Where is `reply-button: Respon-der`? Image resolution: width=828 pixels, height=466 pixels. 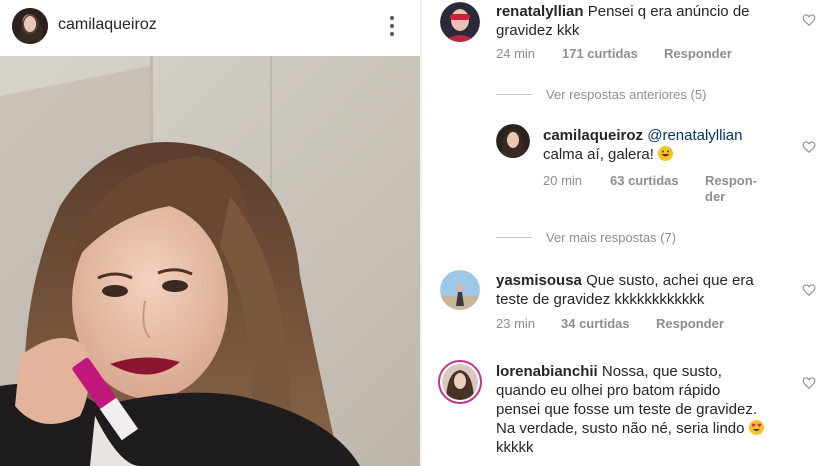 reply-button: Respon-der is located at coordinates (731, 189).